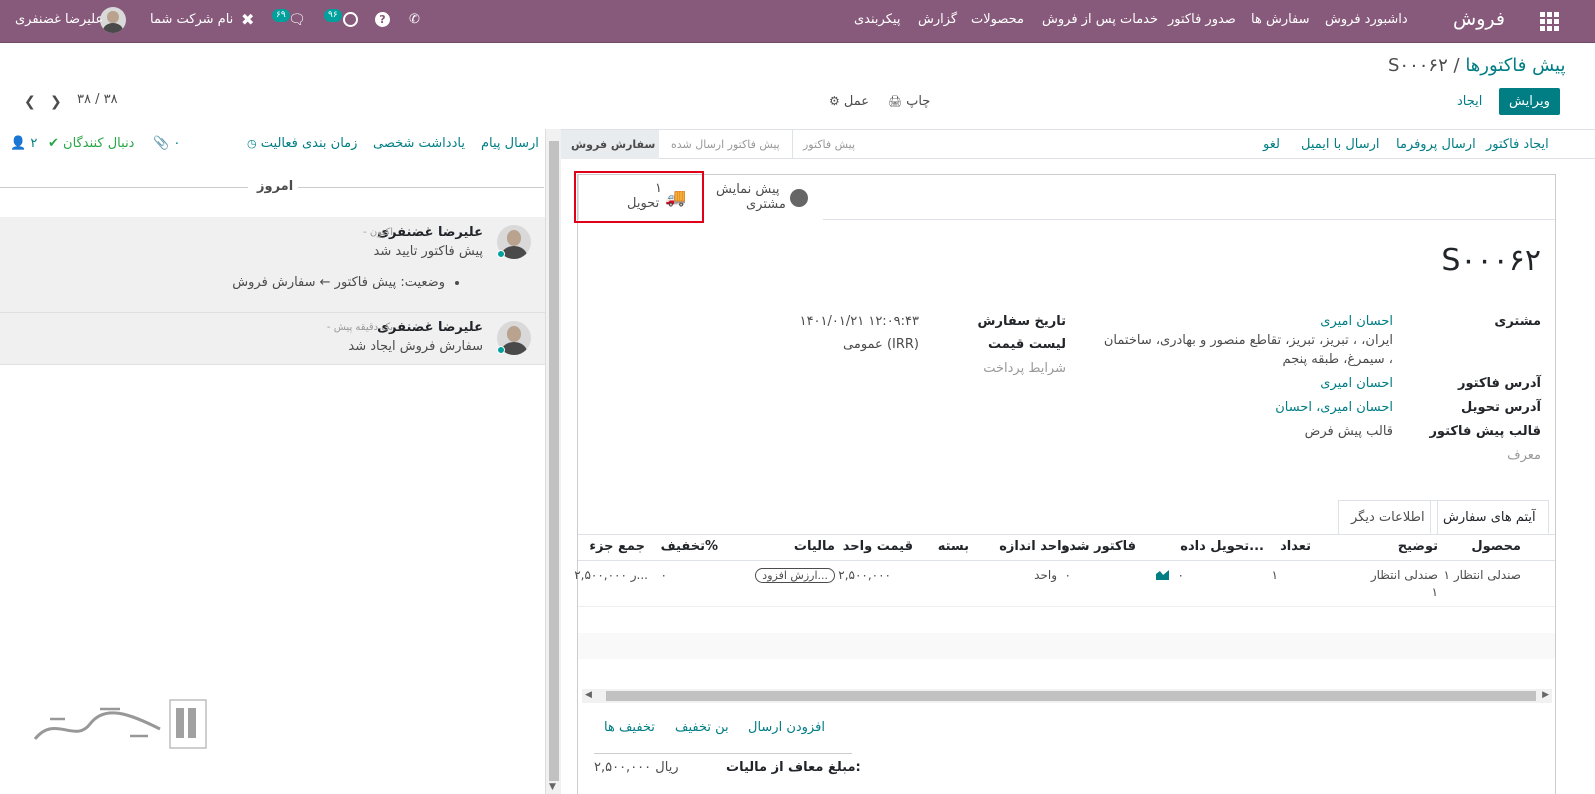 The height and width of the screenshot is (794, 1595). Describe the element at coordinates (1491, 260) in the screenshot. I see `order-name: S۰۰۰۶۲` at that location.